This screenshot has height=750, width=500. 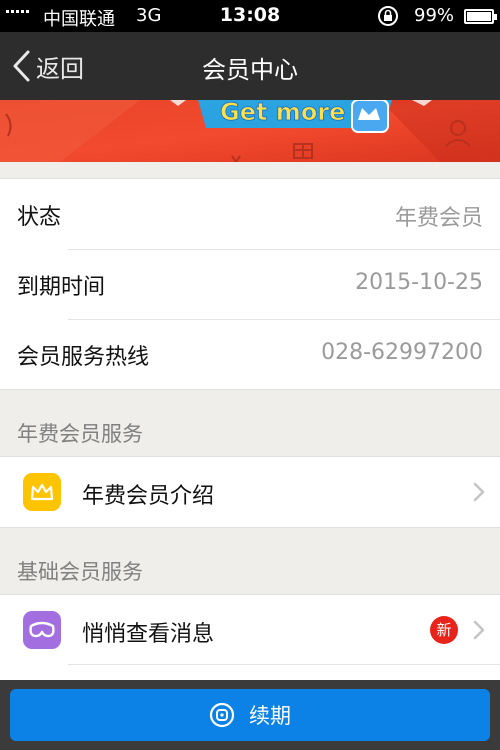 I want to click on annual-services-header: 年费会员服务, so click(x=80, y=434).